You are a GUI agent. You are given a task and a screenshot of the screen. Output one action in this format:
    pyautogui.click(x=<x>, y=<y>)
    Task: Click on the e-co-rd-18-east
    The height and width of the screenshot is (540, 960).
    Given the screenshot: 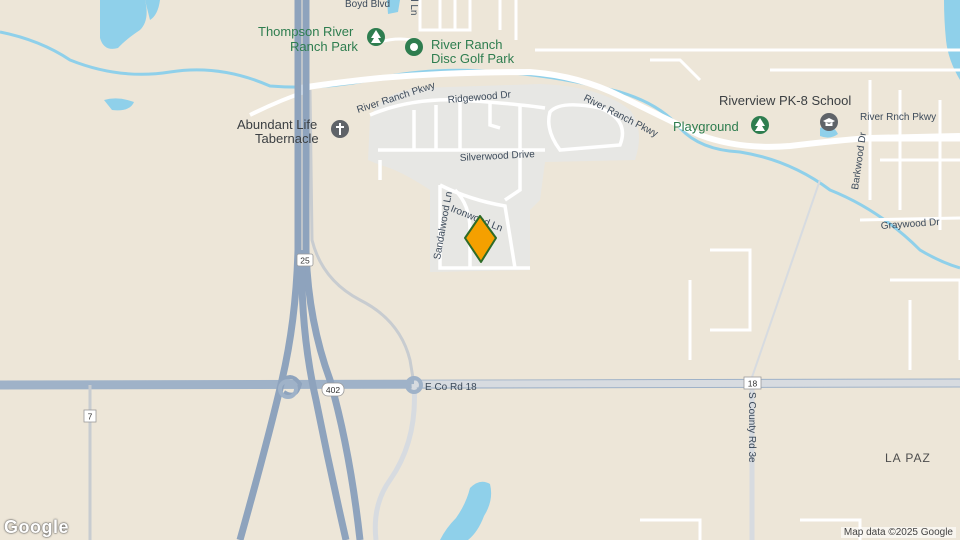 What is the action you would take?
    pyautogui.click(x=686, y=383)
    